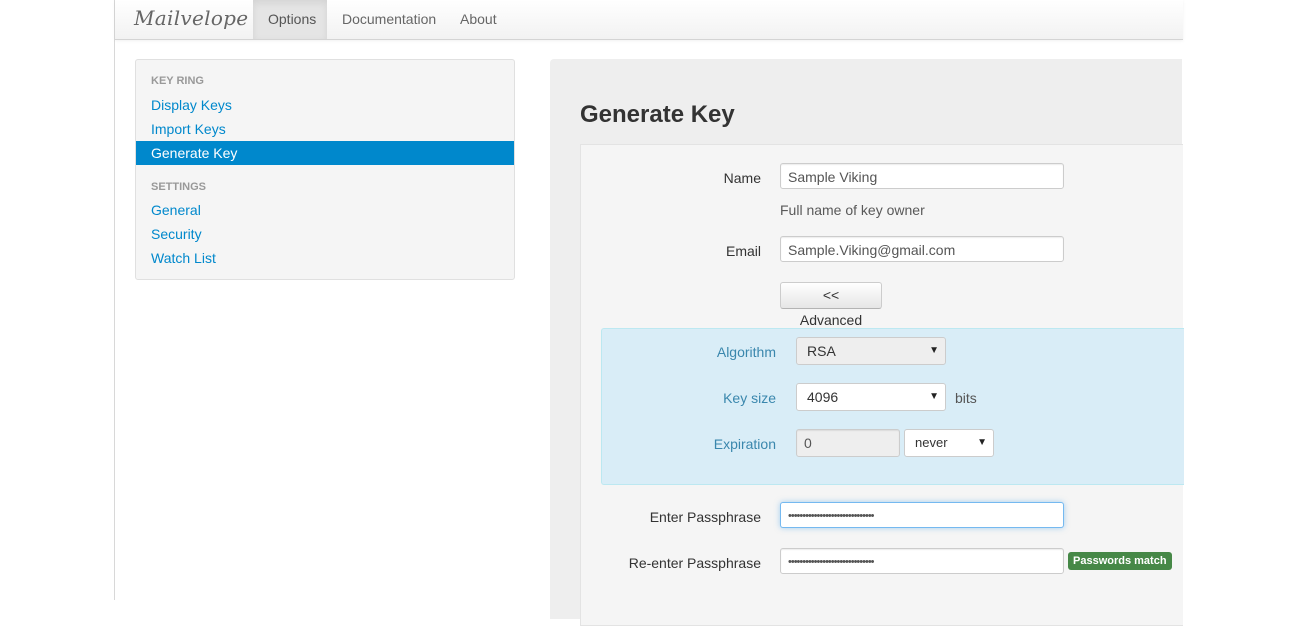 The height and width of the screenshot is (626, 1300). I want to click on email-input: Sample.Viking@gmail.com, so click(922, 249).